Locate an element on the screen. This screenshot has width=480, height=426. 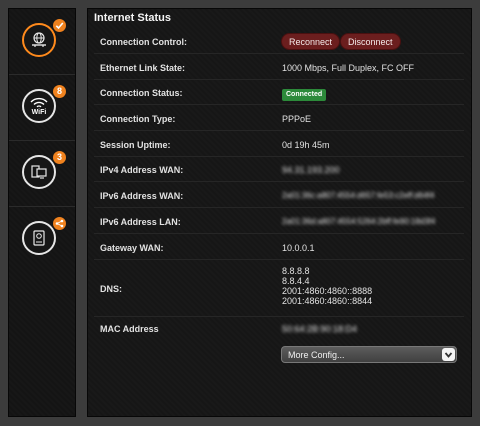
devices-icon is located at coordinates (39, 172).